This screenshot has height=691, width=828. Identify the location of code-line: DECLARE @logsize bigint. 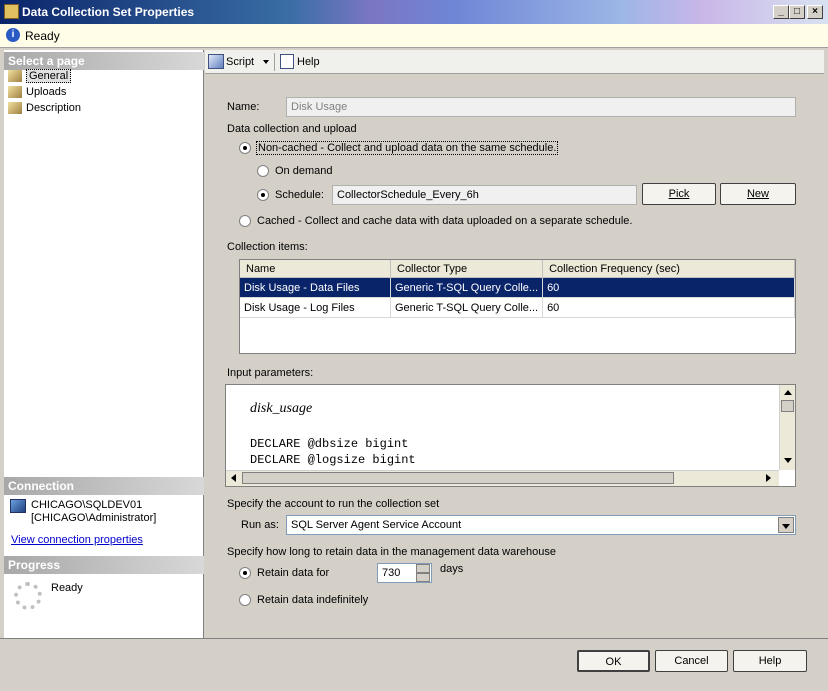
(333, 460).